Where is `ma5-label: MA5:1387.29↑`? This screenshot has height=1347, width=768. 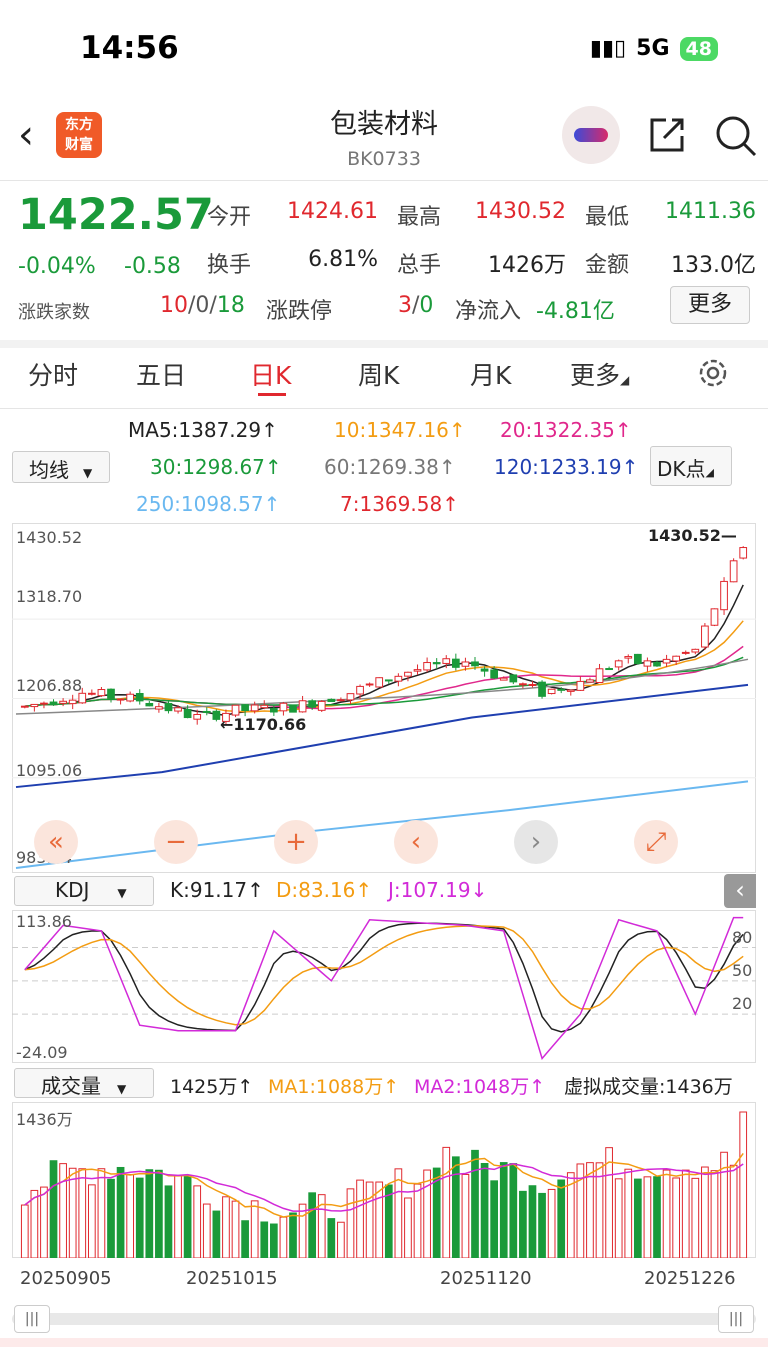 ma5-label: MA5:1387.29↑ is located at coordinates (203, 430).